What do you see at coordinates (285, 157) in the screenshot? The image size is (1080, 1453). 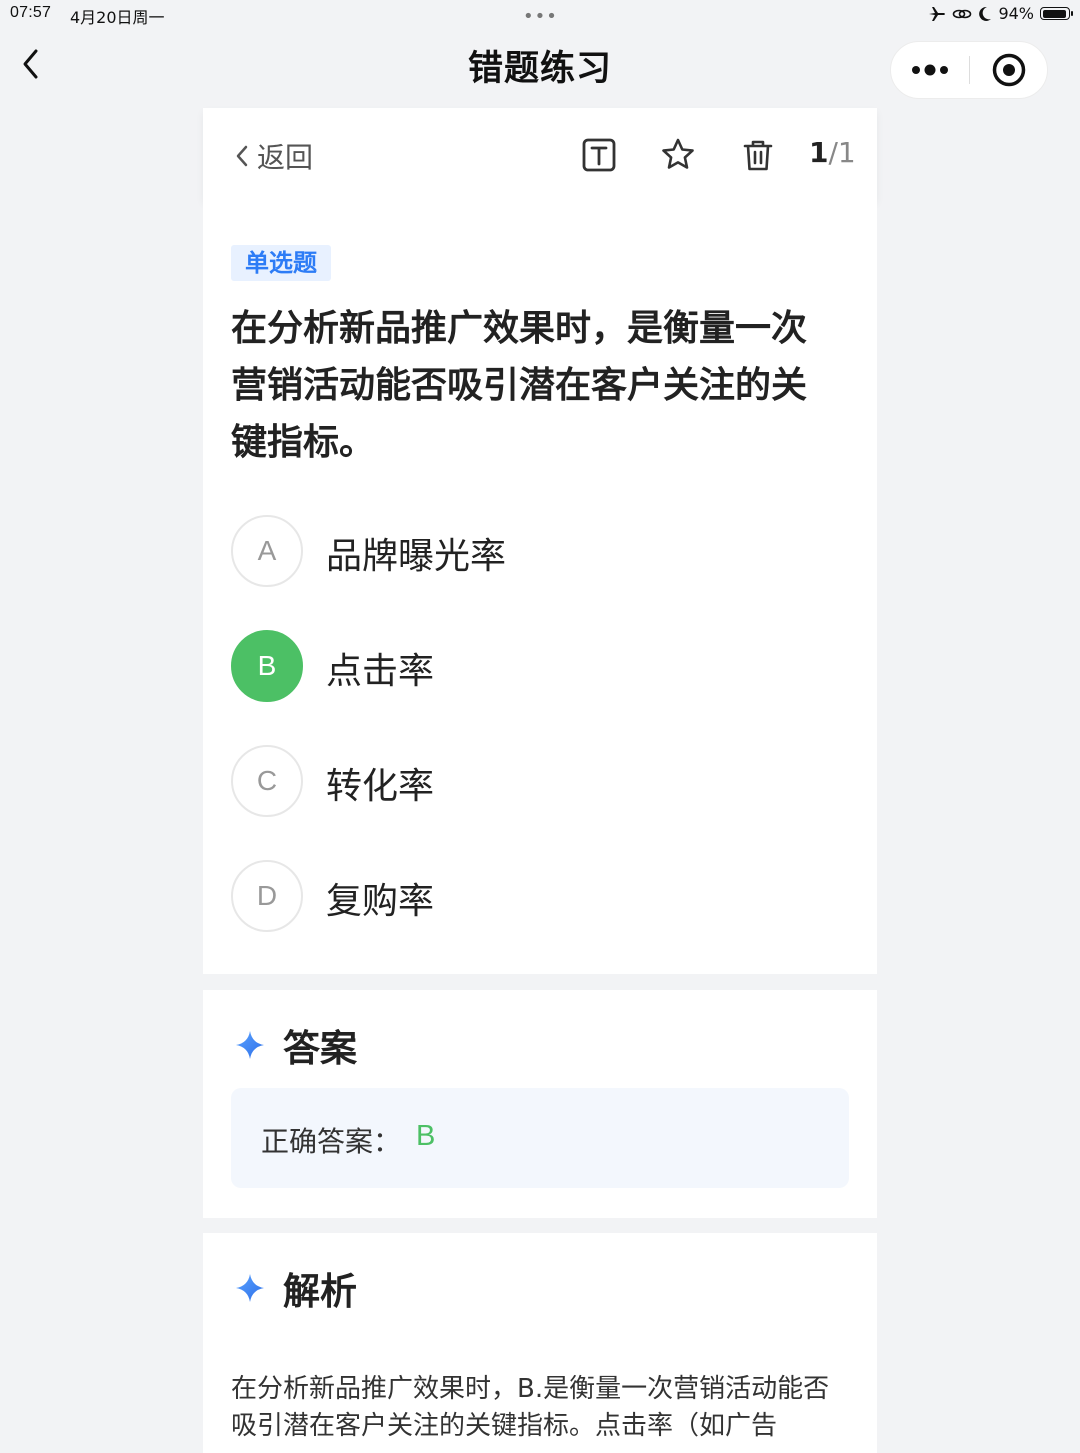 I see `back-label: 返回` at bounding box center [285, 157].